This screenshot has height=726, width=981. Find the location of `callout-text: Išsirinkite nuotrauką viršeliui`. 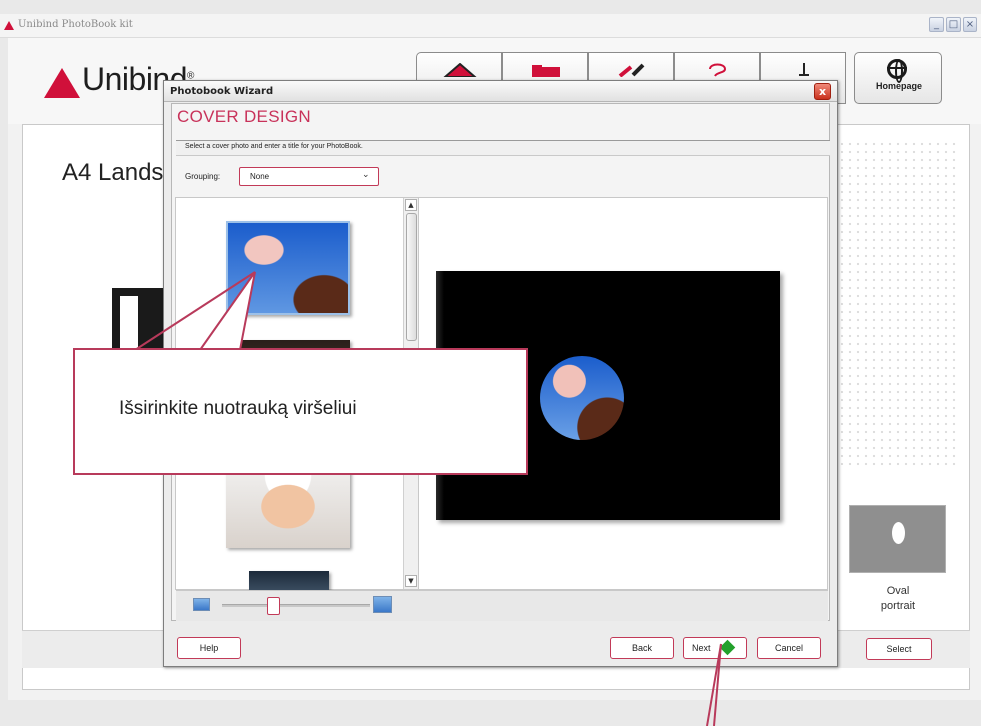

callout-text: Išsirinkite nuotrauką viršeliui is located at coordinates (238, 408).